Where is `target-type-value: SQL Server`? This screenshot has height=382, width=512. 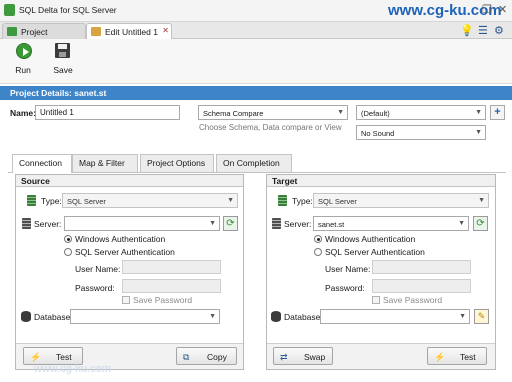
target-type-value: SQL Server is located at coordinates (337, 201).